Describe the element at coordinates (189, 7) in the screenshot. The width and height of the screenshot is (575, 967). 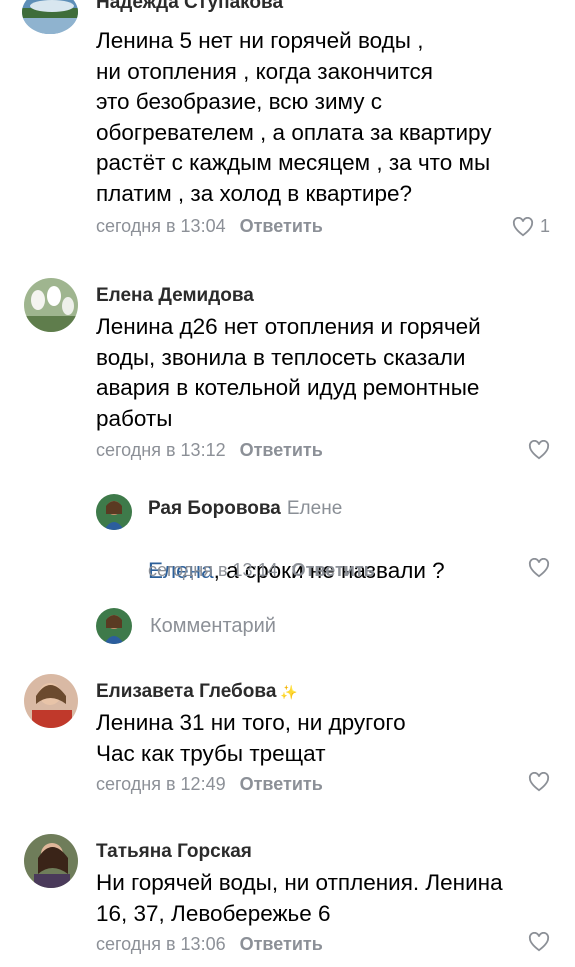
I see `comment-author: Надежда Ступакова` at that location.